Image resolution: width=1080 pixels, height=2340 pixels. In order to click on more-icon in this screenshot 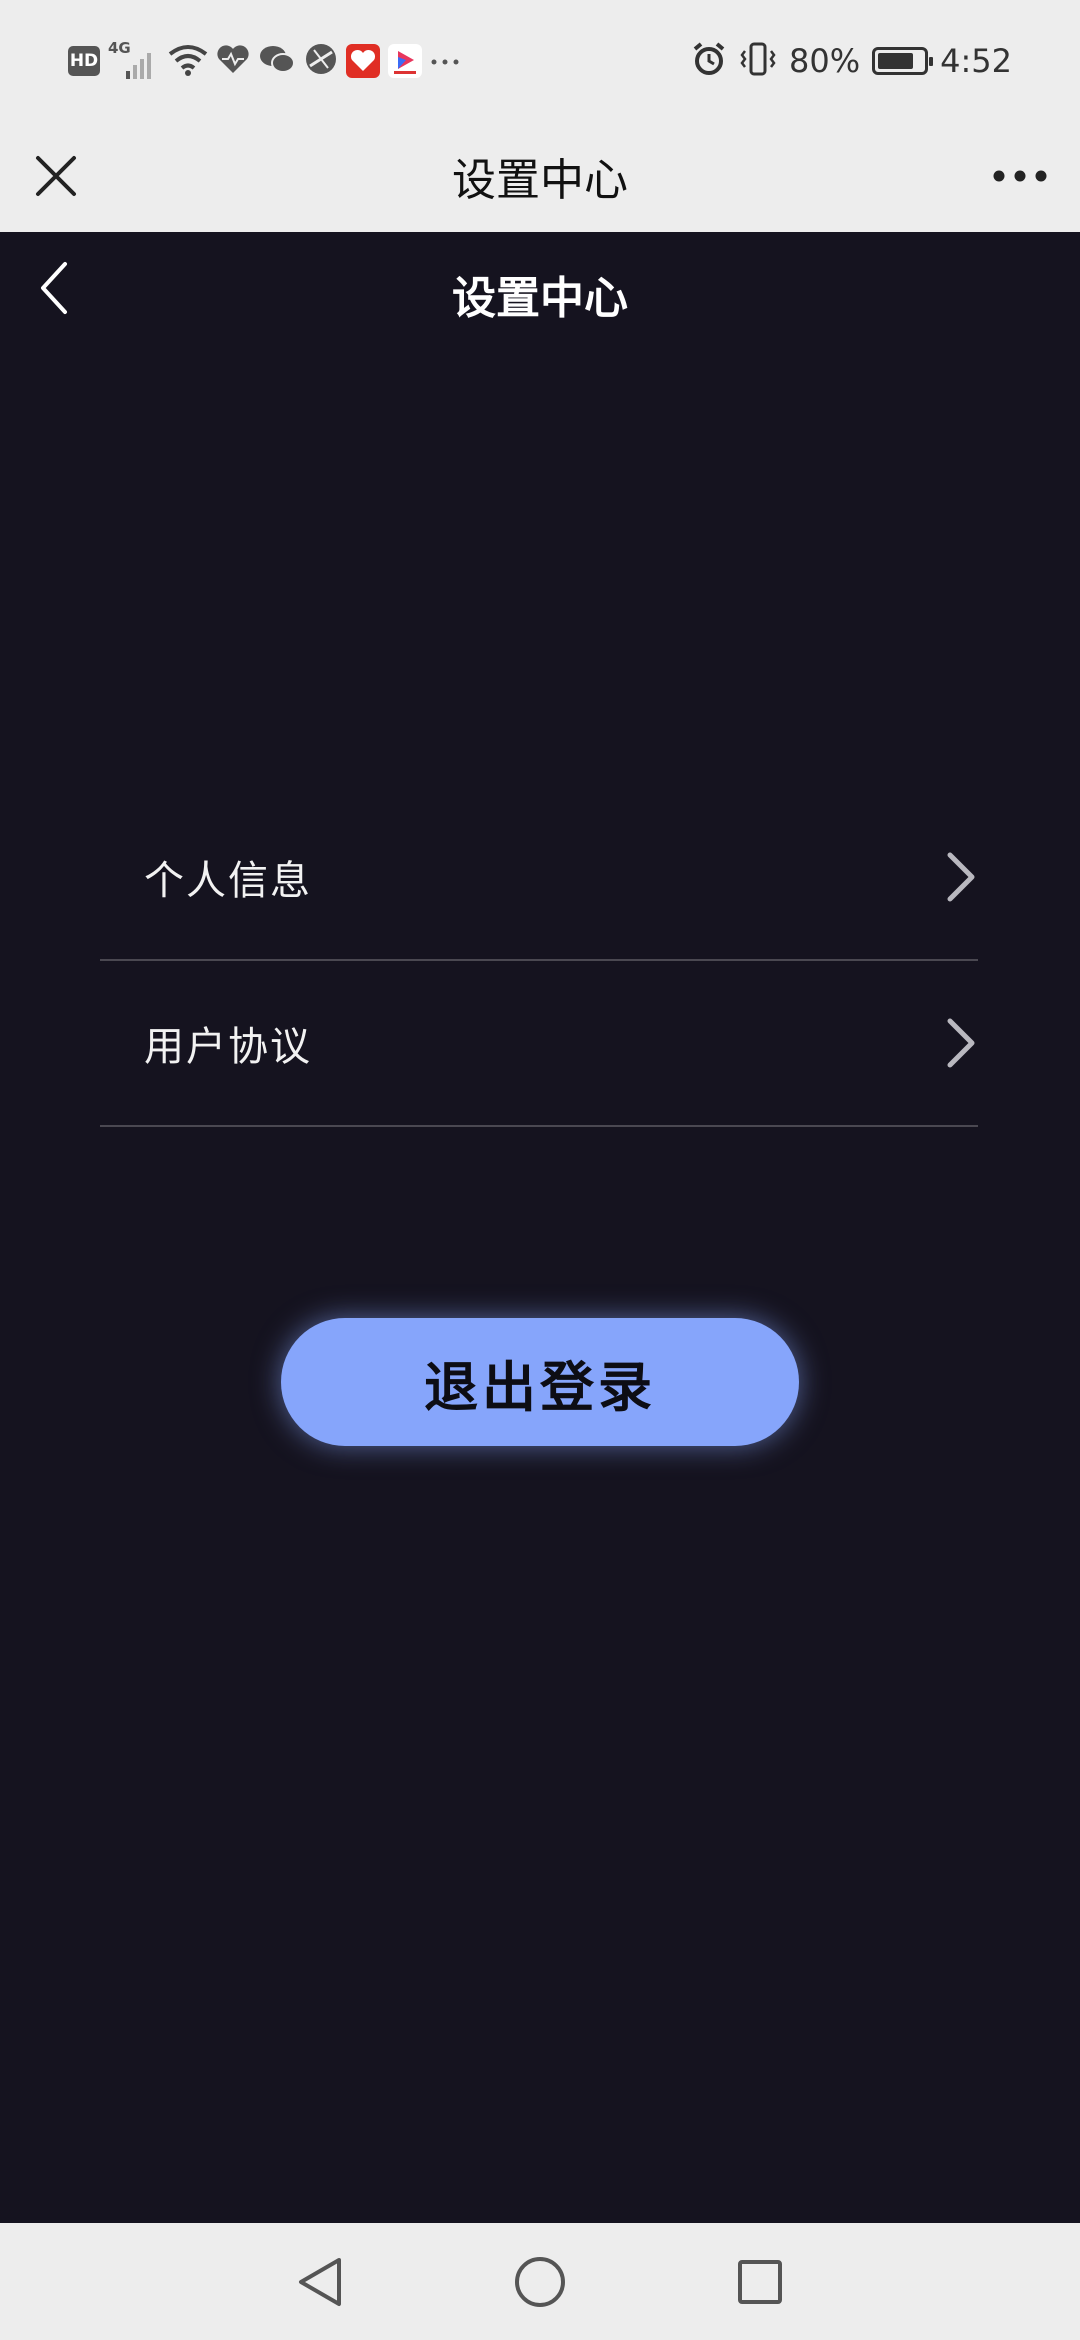, I will do `click(1020, 176)`.